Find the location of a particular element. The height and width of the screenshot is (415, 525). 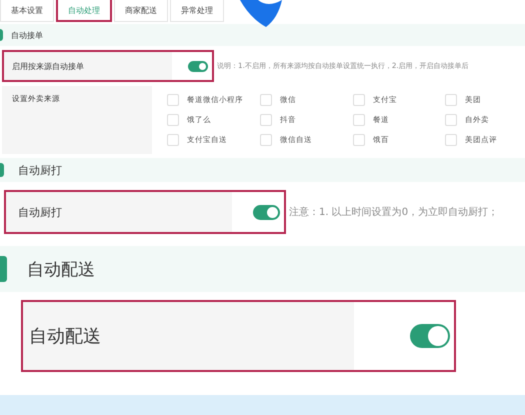

tab: 基本设置 is located at coordinates (27, 11).